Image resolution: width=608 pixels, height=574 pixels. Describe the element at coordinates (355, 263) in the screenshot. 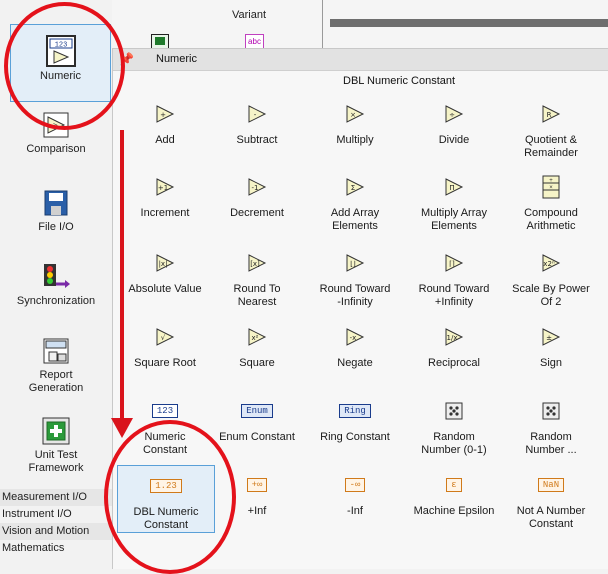

I see `round-toward-neg-infinity-icon: ⌊⌋` at that location.